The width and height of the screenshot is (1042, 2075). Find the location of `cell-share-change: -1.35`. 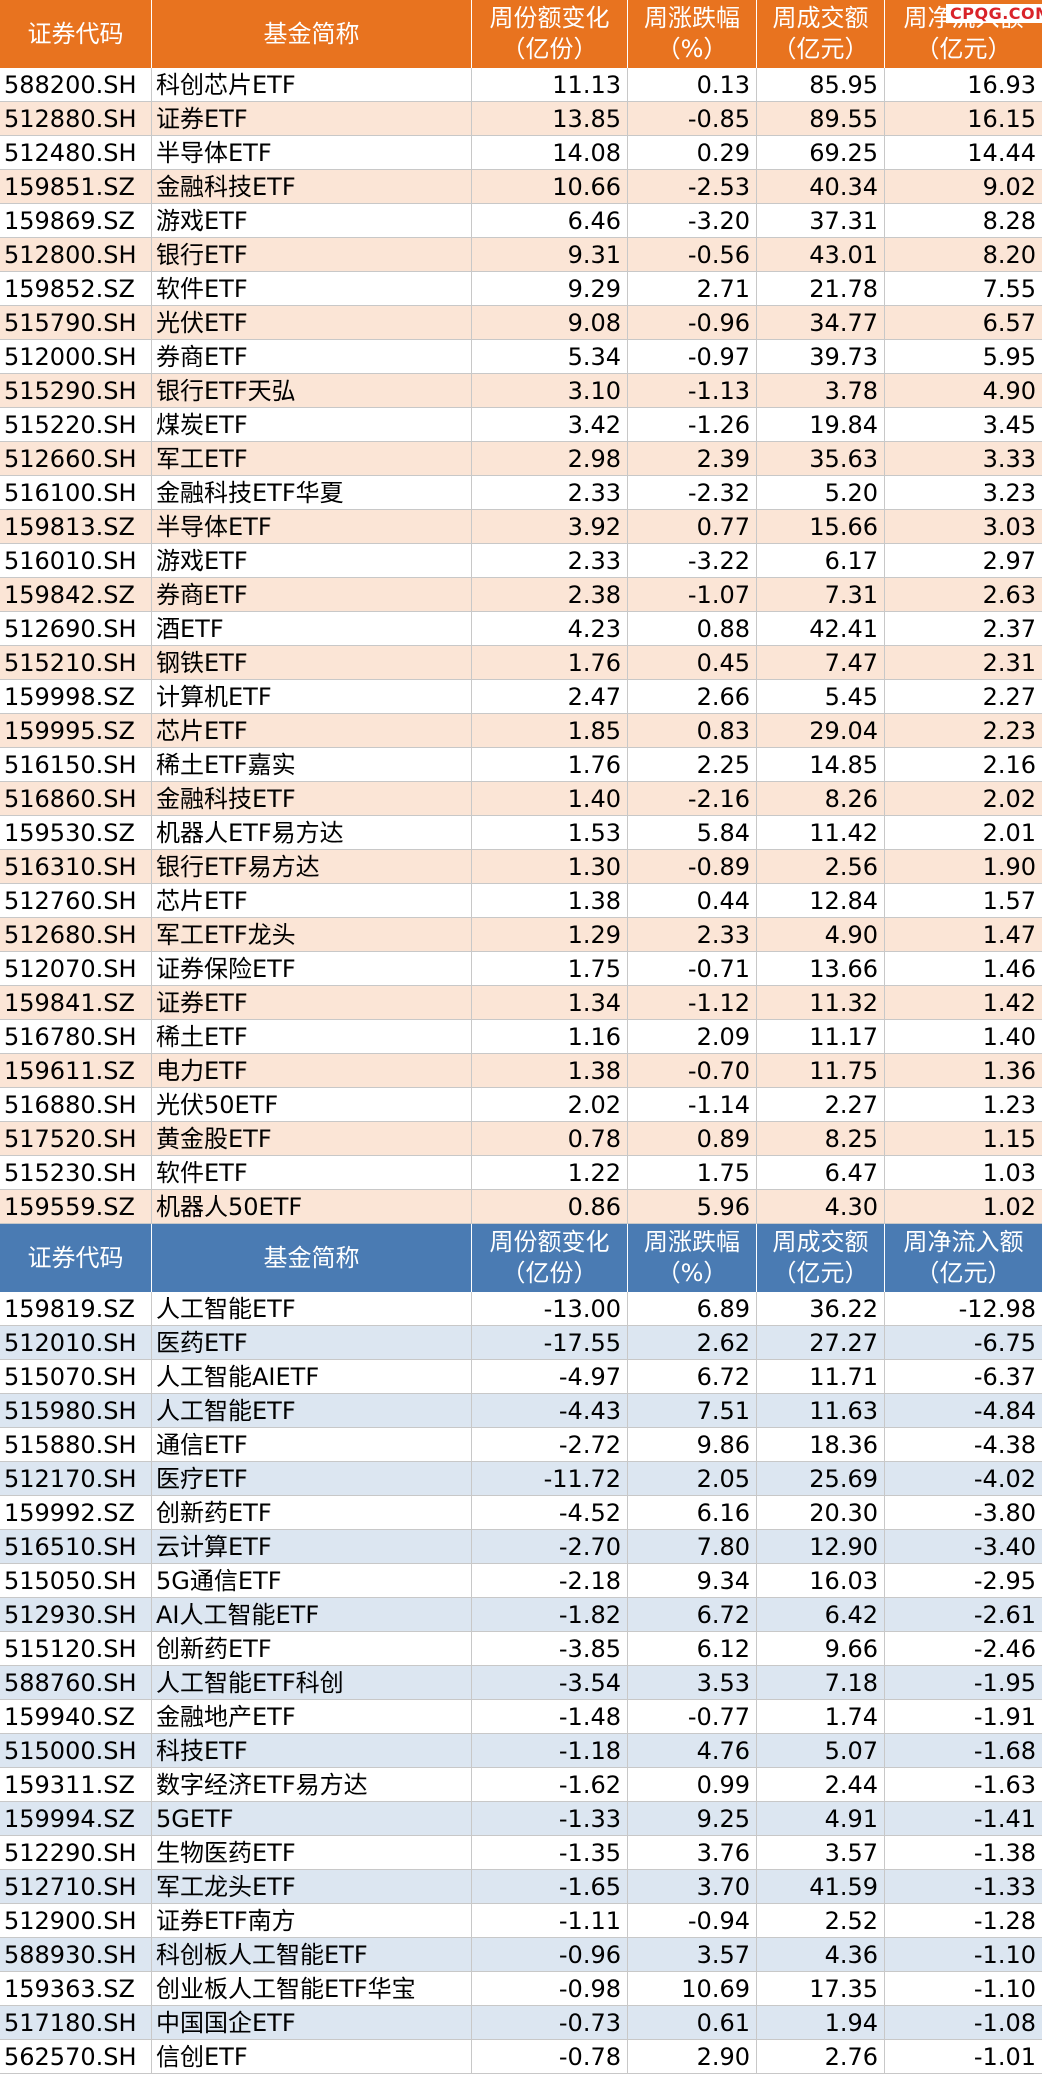

cell-share-change: -1.35 is located at coordinates (550, 1852).